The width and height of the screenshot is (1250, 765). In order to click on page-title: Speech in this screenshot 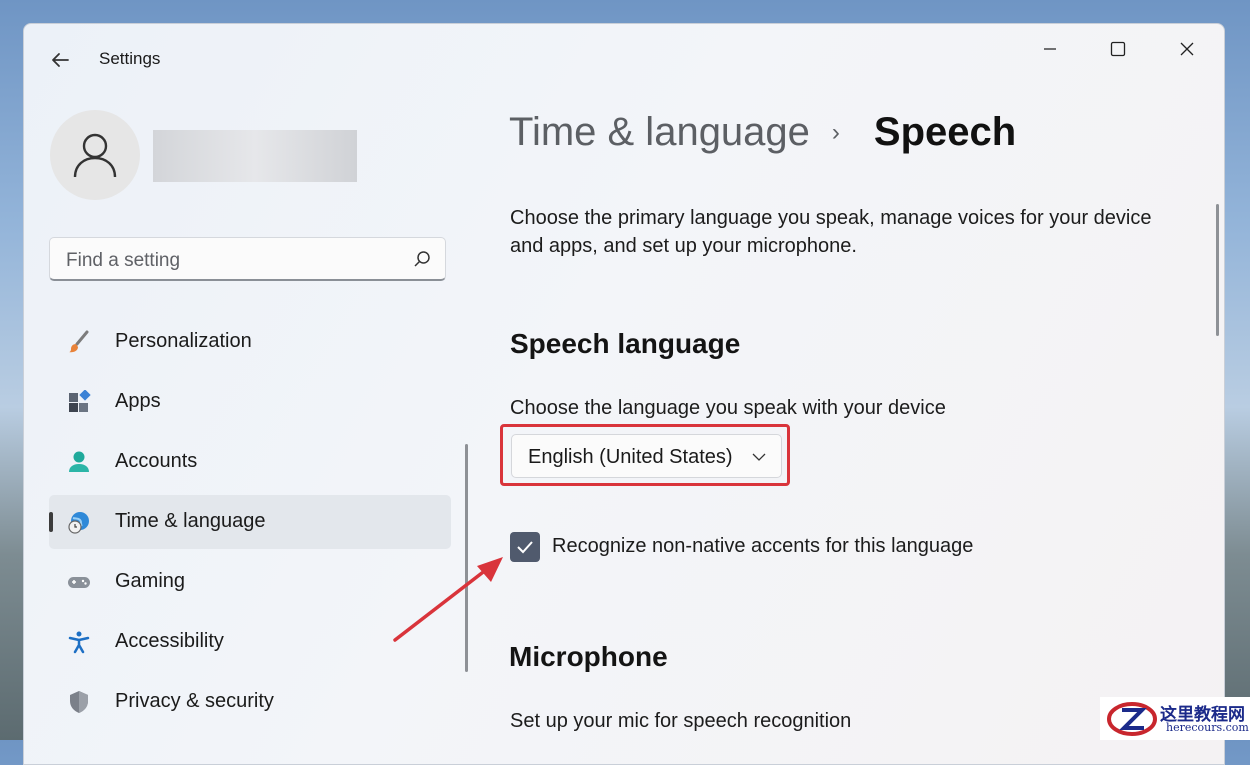, I will do `click(945, 132)`.